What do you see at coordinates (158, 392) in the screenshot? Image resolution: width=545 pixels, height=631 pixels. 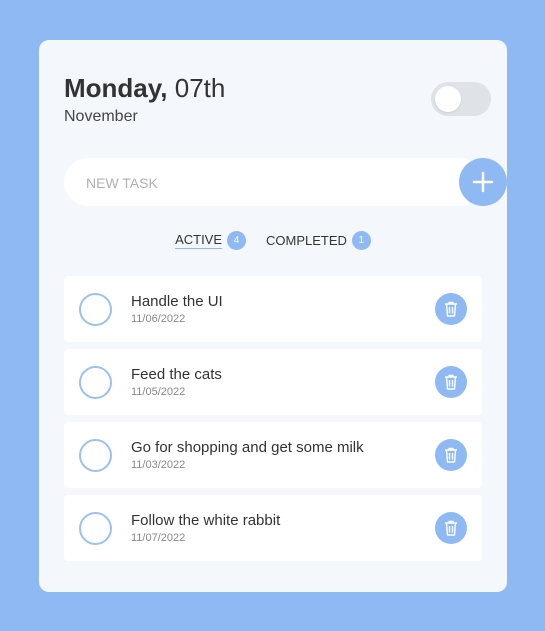 I see `task-date: 11/05/2022` at bounding box center [158, 392].